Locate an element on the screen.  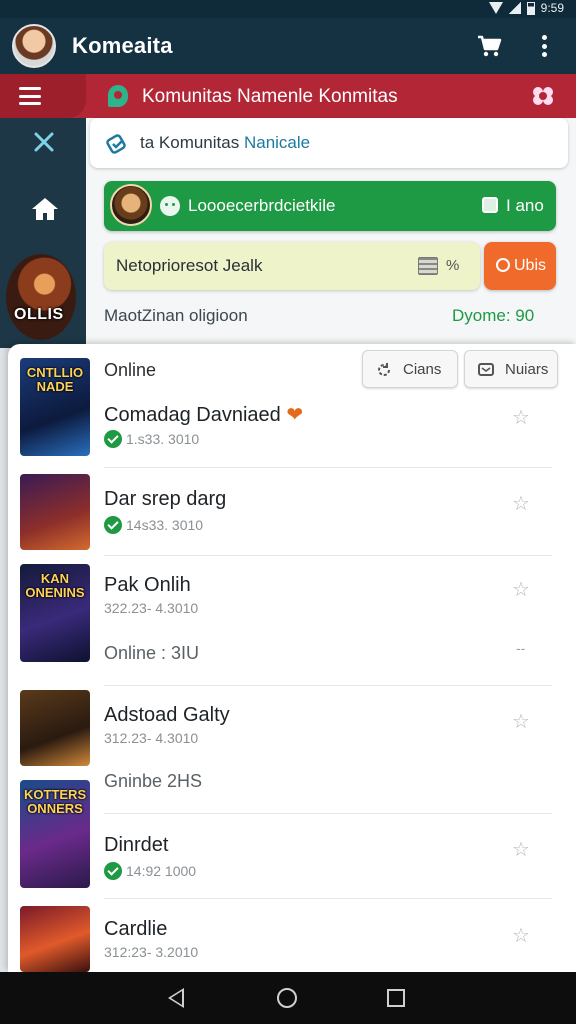
notes-button-label: Nuiars is located at coordinates (527, 369).